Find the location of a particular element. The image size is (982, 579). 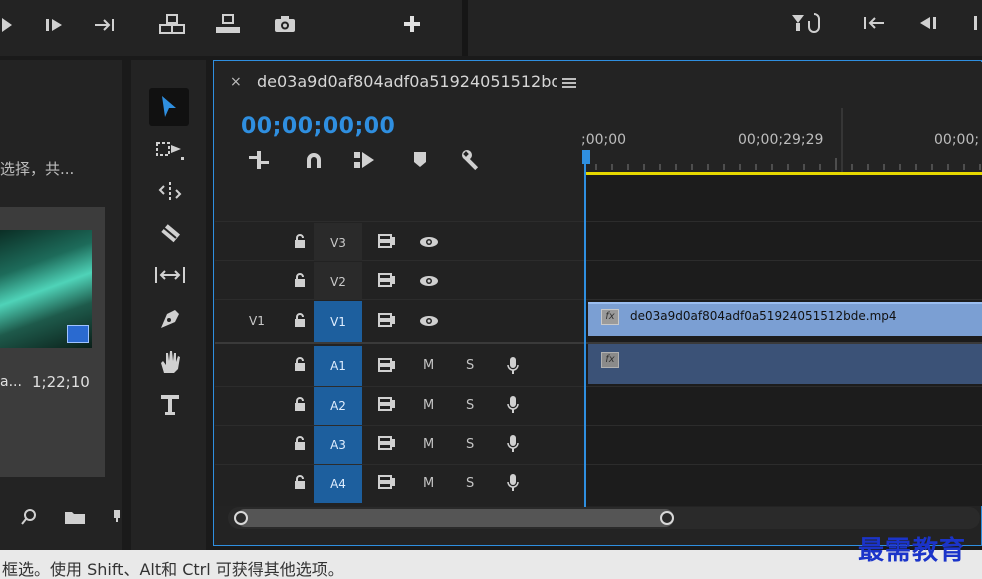

watermark-logo: 最需教育 is located at coordinates (912, 551).